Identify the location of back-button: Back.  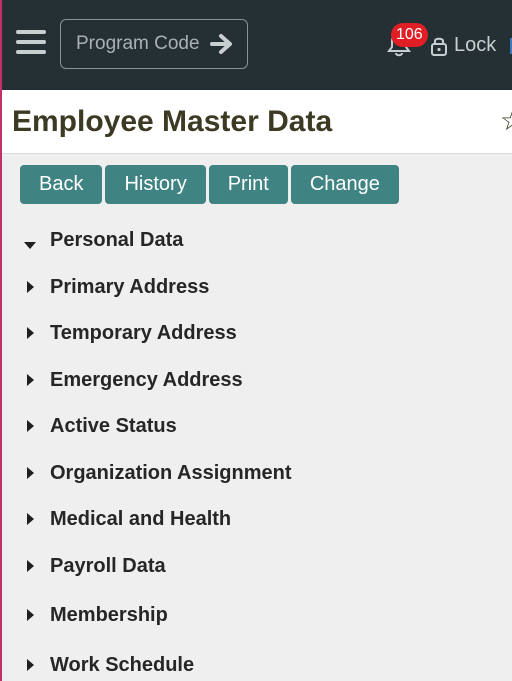
(61, 184).